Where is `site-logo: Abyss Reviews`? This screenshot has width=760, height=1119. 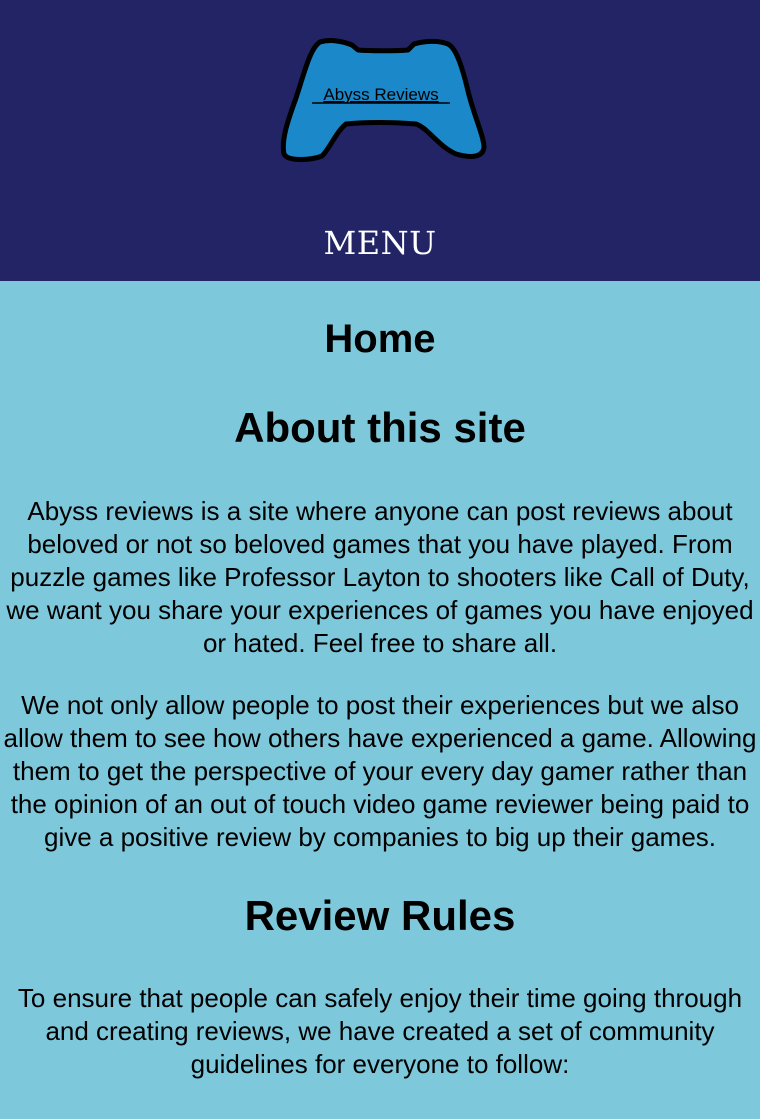
site-logo: Abyss Reviews is located at coordinates (384, 100).